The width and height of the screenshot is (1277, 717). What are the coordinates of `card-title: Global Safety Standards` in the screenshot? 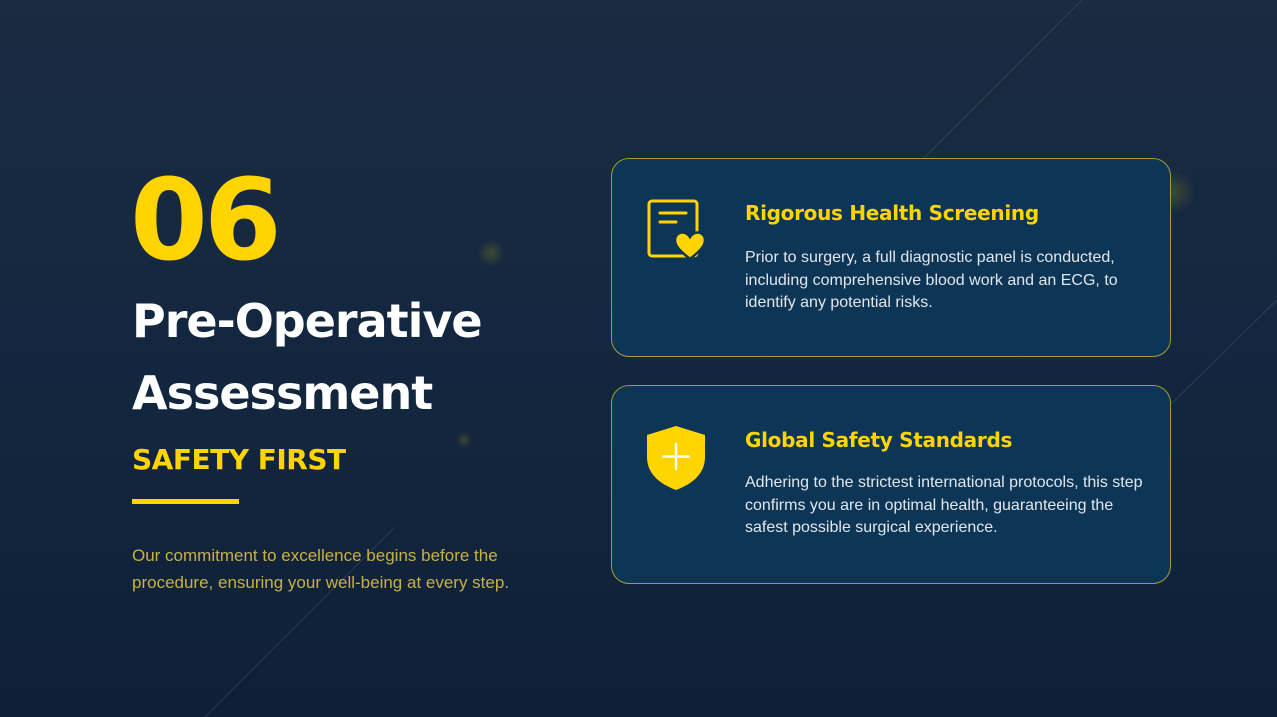 It's located at (879, 440).